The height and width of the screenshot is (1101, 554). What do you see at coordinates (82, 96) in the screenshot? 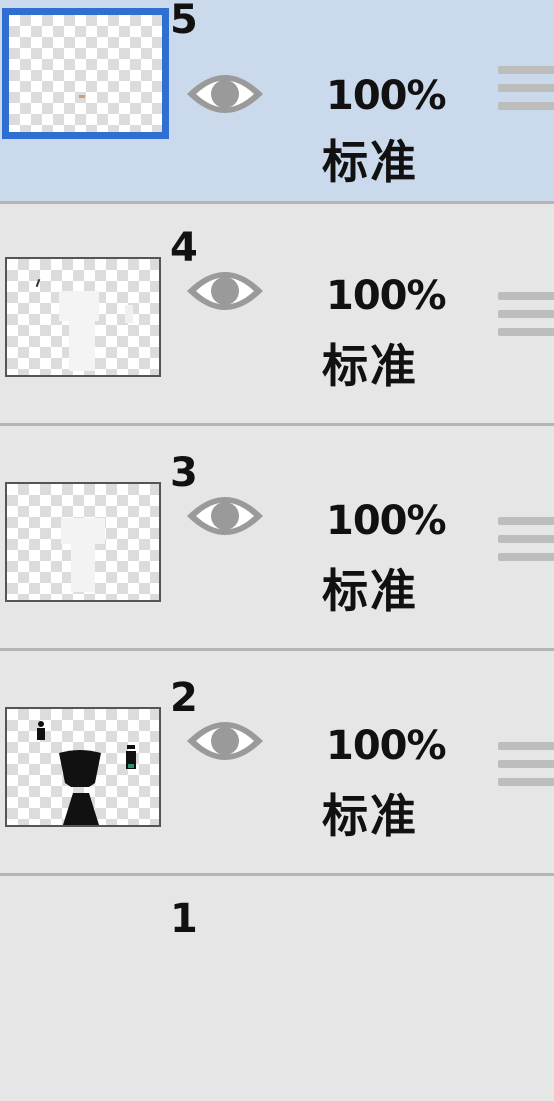
I see `thumbnail-speck` at bounding box center [82, 96].